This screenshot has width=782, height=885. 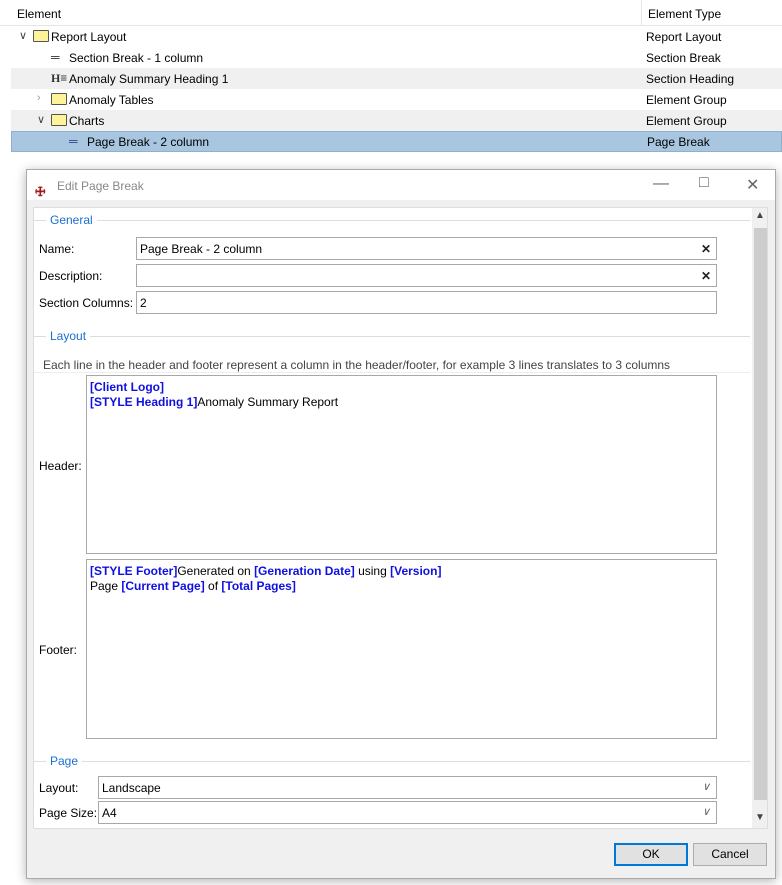 I want to click on tree-row-type: Page Break, so click(x=678, y=142).